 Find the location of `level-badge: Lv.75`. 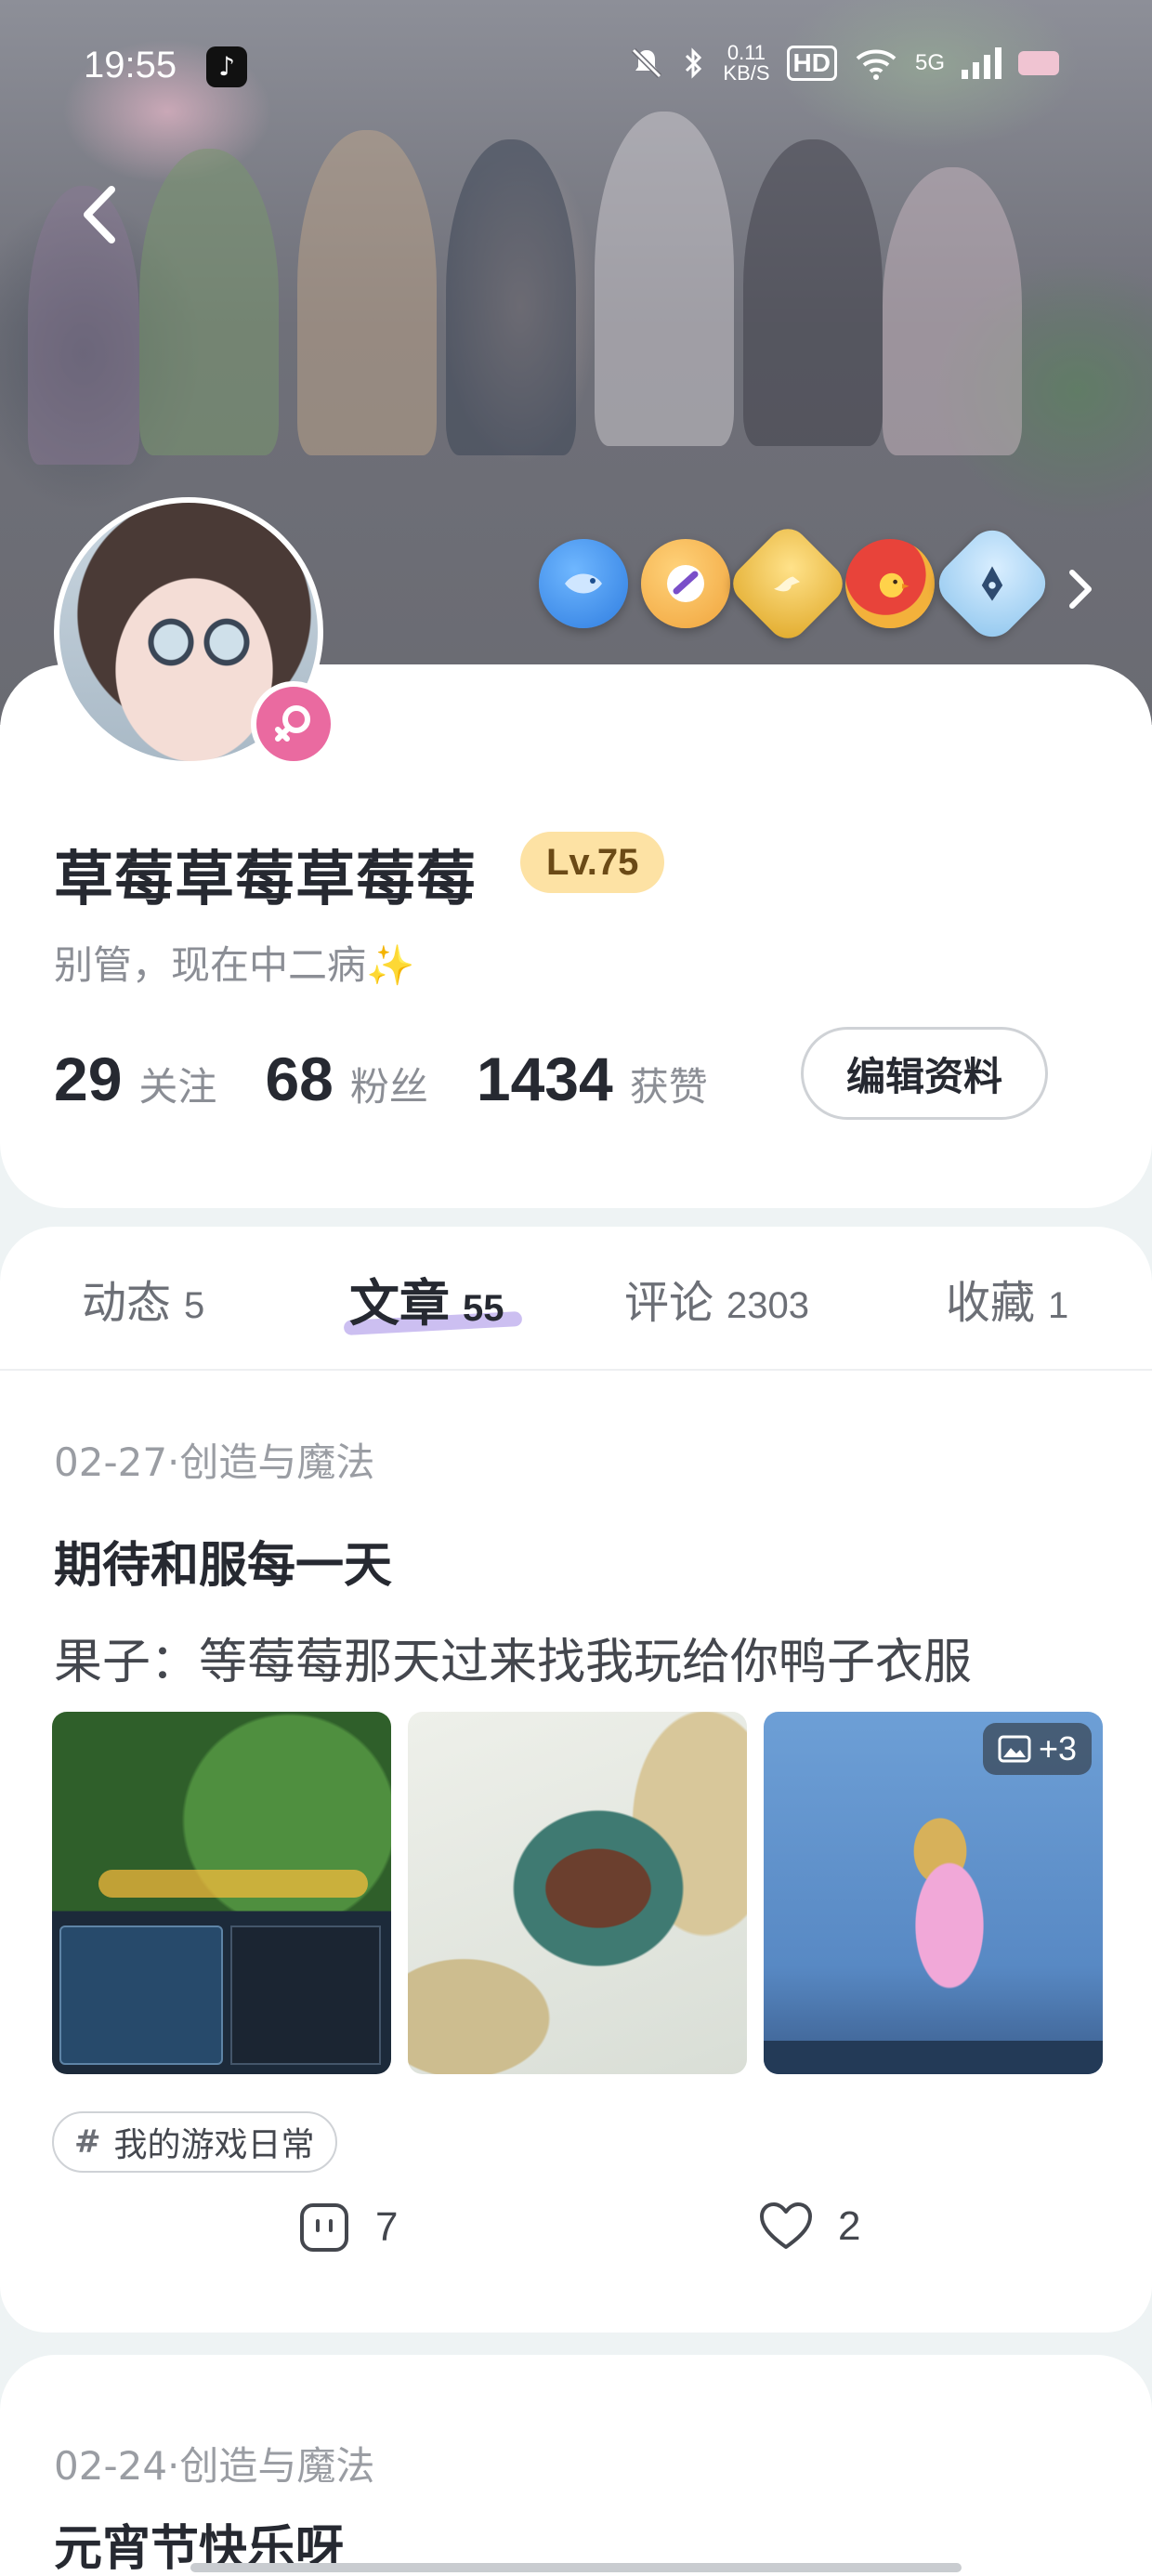

level-badge: Lv.75 is located at coordinates (592, 862).